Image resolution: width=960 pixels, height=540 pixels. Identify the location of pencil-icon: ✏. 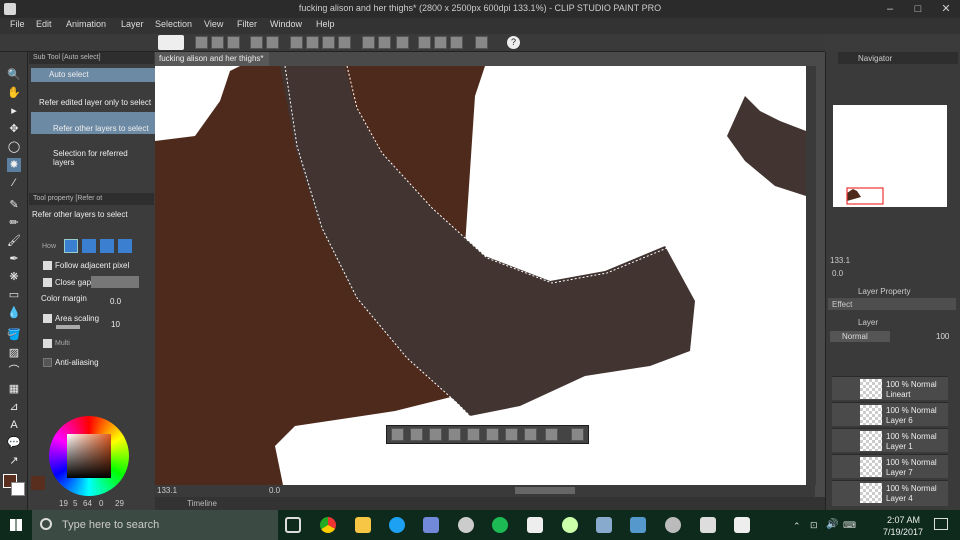
(14, 223).